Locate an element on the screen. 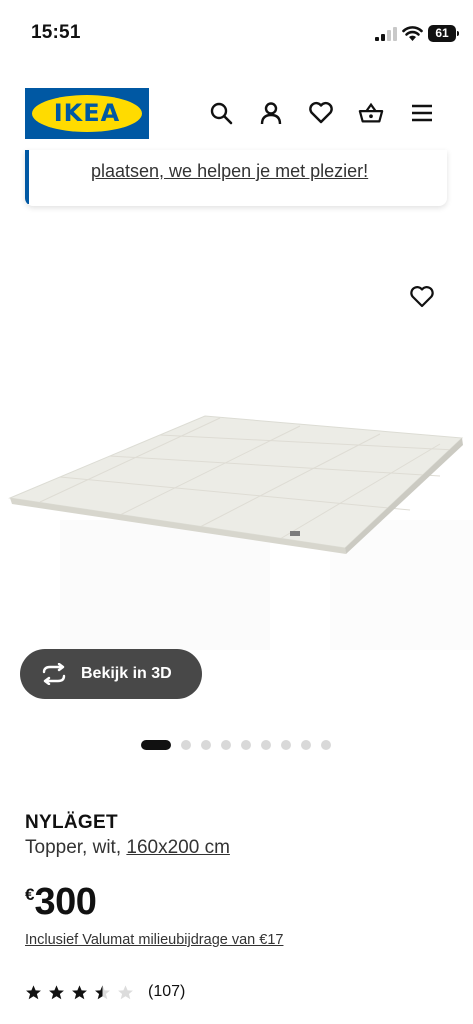 This screenshot has height=1024, width=473. rating: (107) is located at coordinates (105, 992).